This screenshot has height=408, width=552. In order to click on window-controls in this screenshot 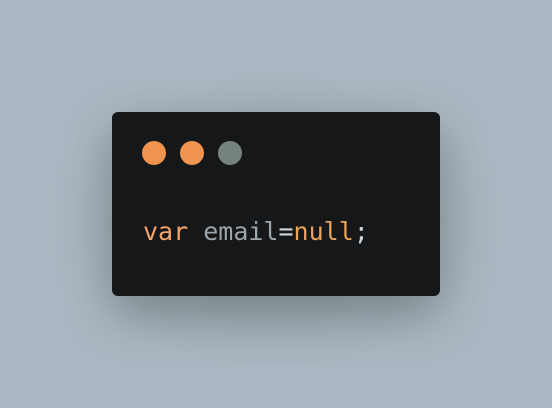, I will do `click(192, 153)`.